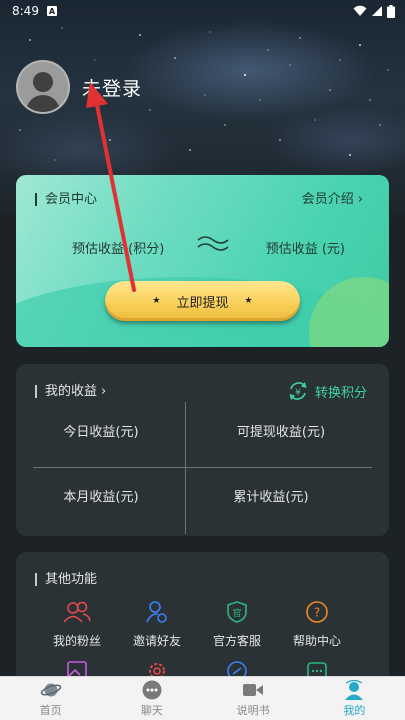 The height and width of the screenshot is (720, 405). Describe the element at coordinates (50, 710) in the screenshot. I see `nav-home-label: 首页` at that location.